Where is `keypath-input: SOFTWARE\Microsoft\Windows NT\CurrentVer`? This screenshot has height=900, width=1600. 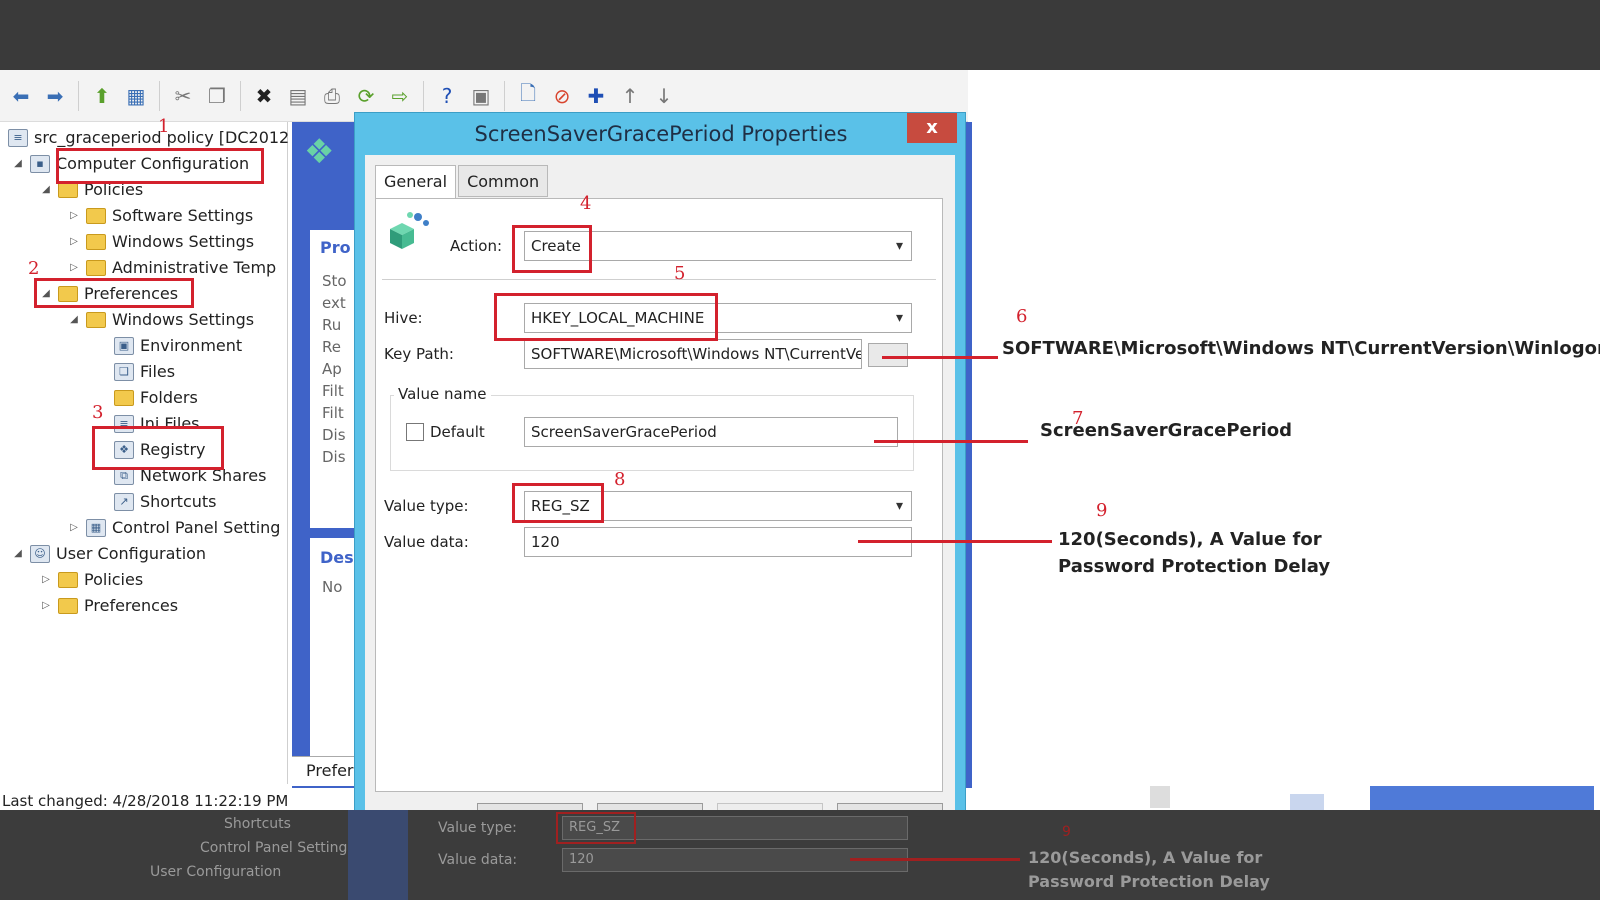 keypath-input: SOFTWARE\Microsoft\Windows NT\CurrentVer is located at coordinates (693, 354).